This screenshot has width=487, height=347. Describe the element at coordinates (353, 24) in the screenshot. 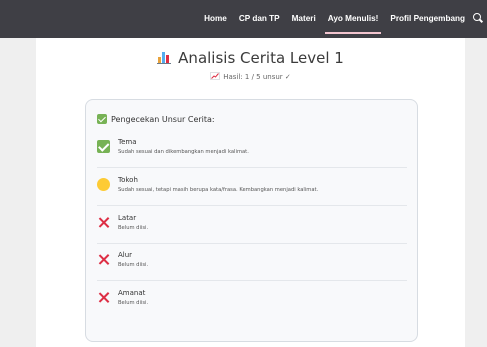

I see `nav-ayo-menulis: Ayo Menulis!` at that location.